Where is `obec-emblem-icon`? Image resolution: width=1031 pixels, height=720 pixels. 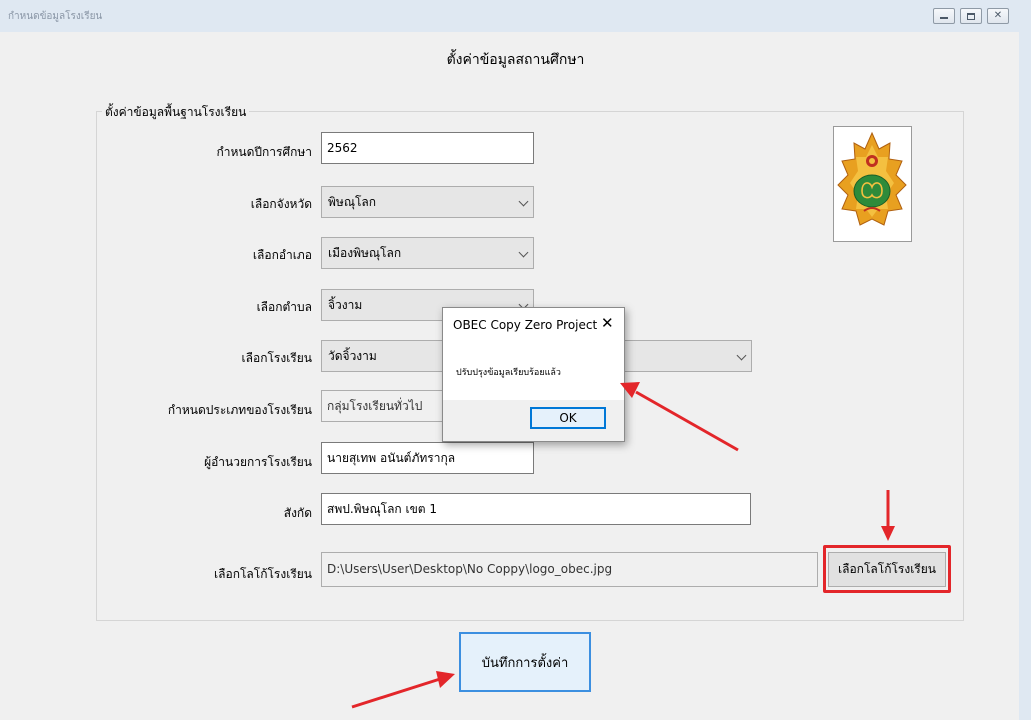
obec-emblem-icon is located at coordinates (872, 178).